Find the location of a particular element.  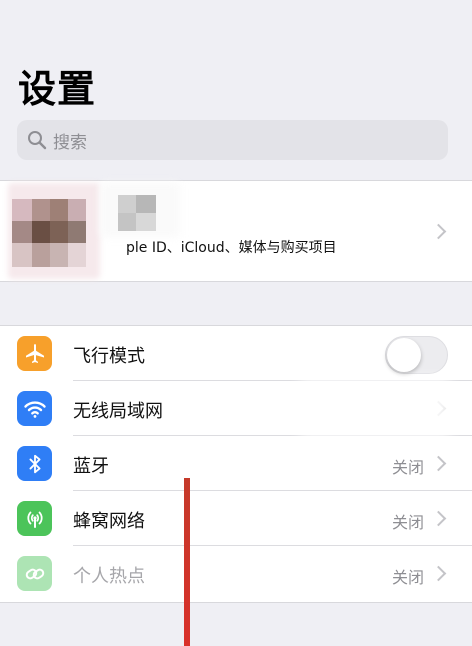

profile-subtitle: ple ID、iCloud、媒体与购买项目 is located at coordinates (231, 248).